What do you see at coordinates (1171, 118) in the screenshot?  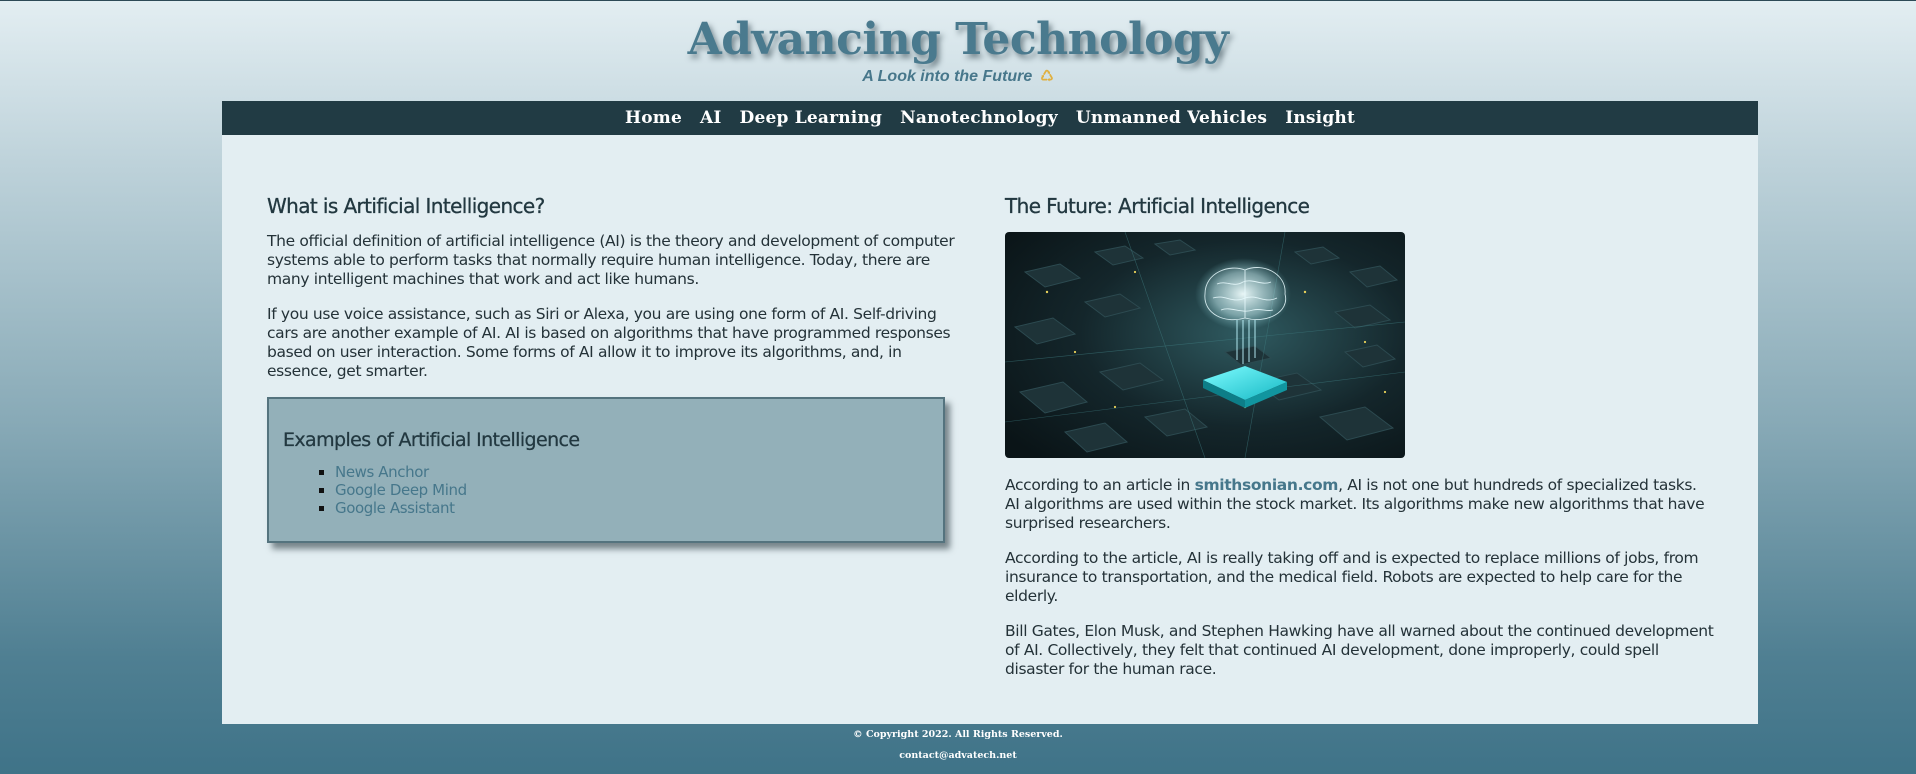 I see `nav-unmanned-vehicles: Unmanned Vehicles` at bounding box center [1171, 118].